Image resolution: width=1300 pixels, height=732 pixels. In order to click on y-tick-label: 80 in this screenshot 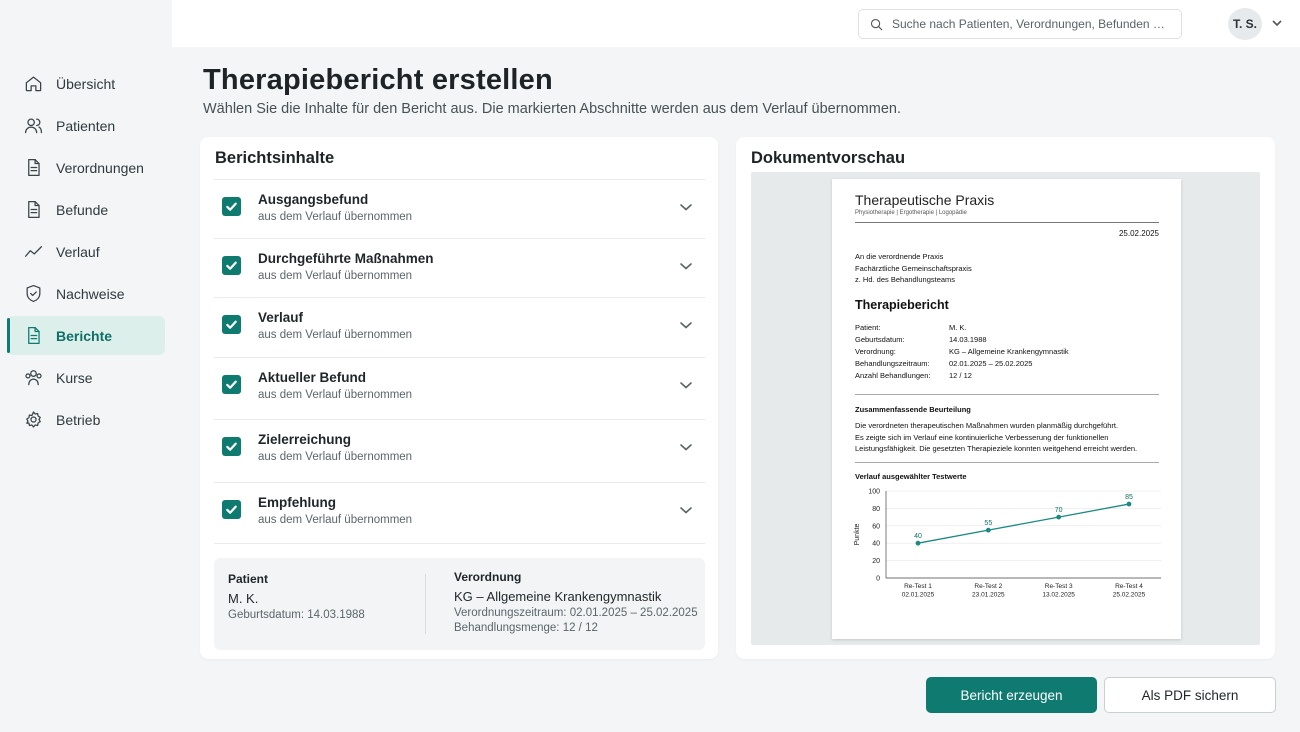, I will do `click(876, 509)`.